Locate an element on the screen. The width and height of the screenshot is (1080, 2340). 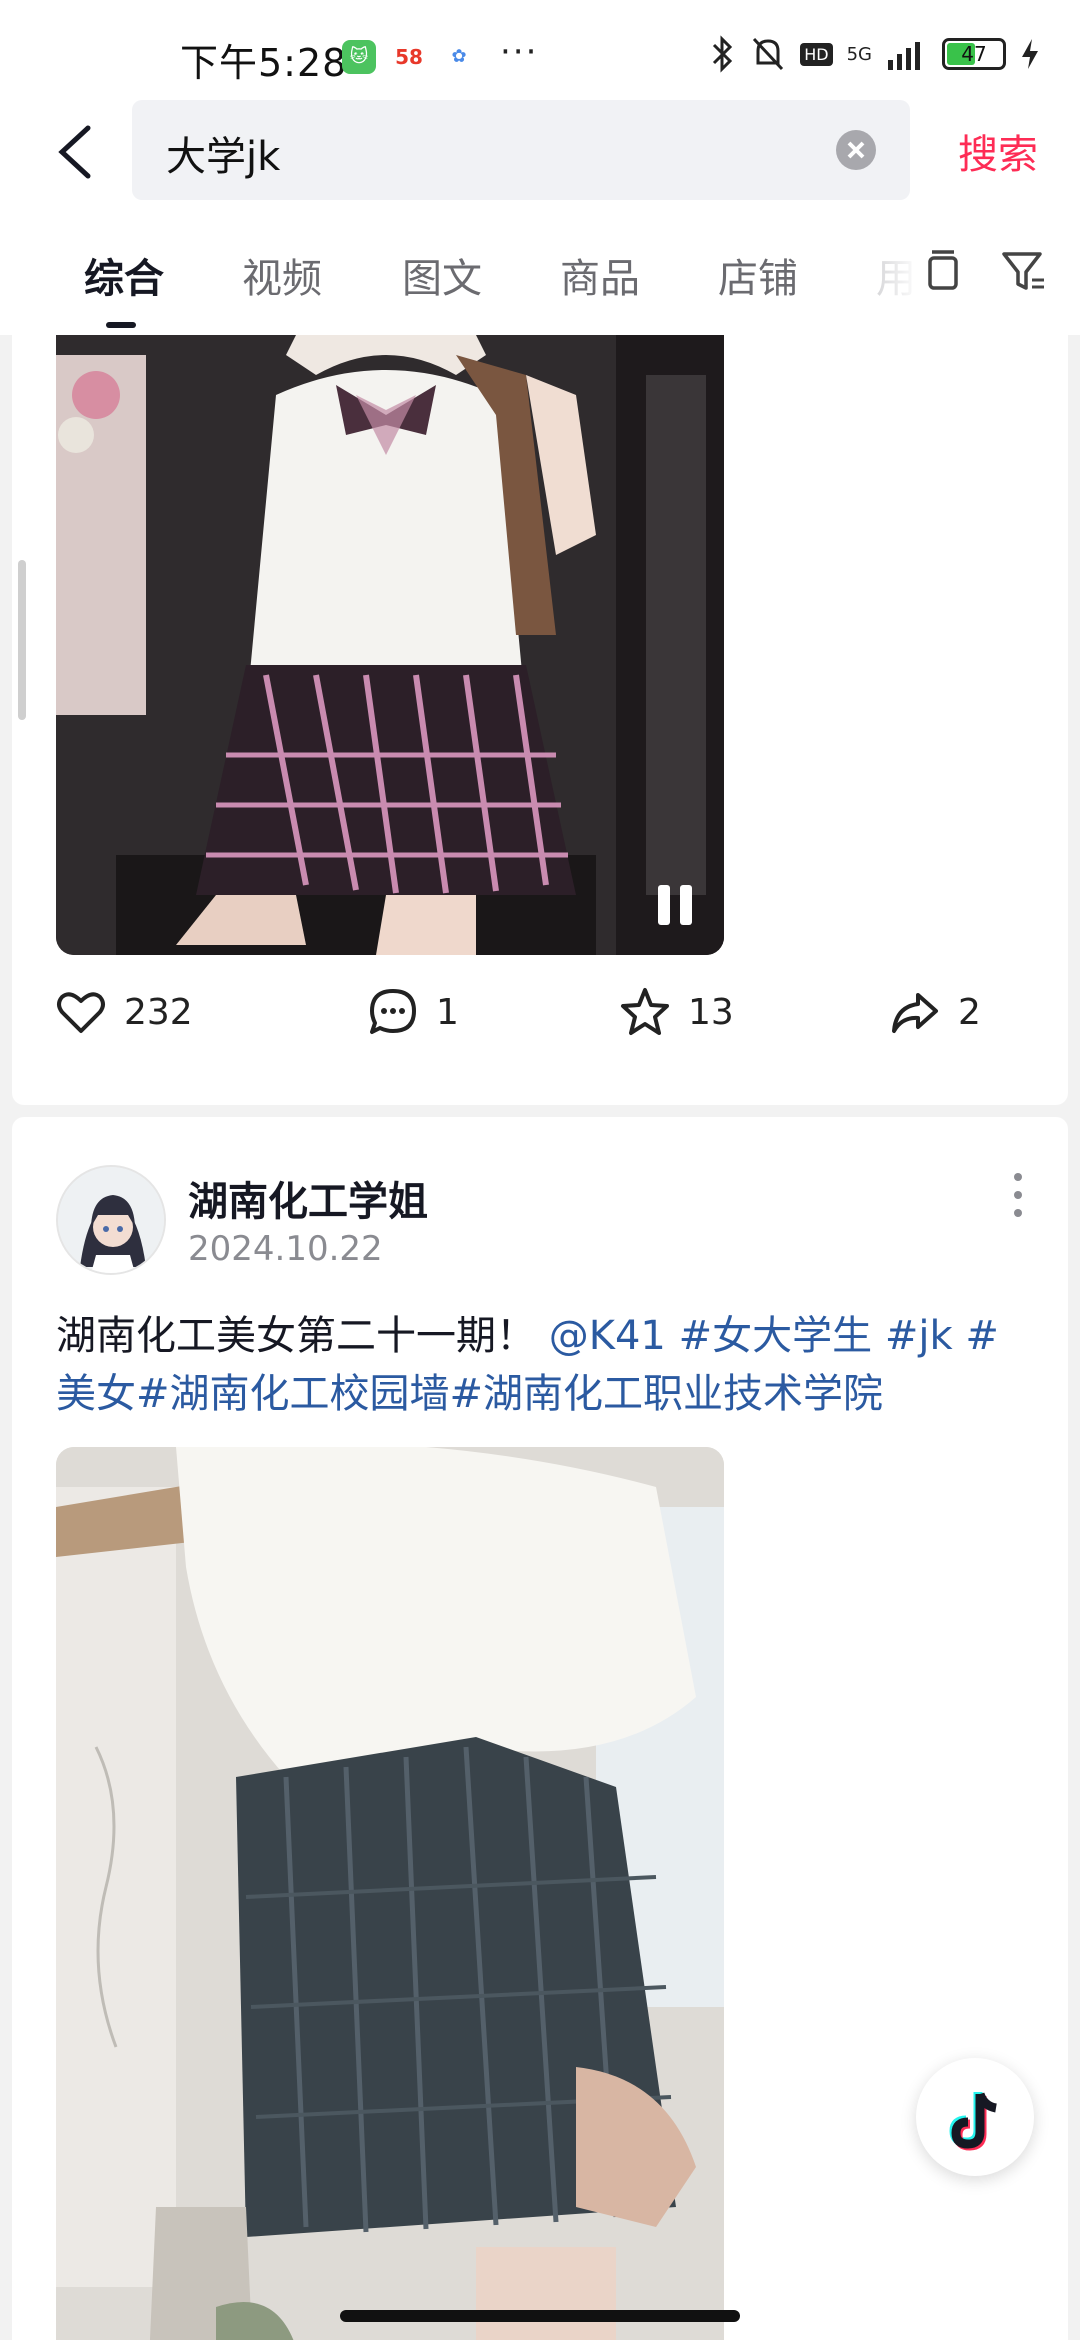
post-actions: 232 1 13 2 is located at coordinates (540, 1015).